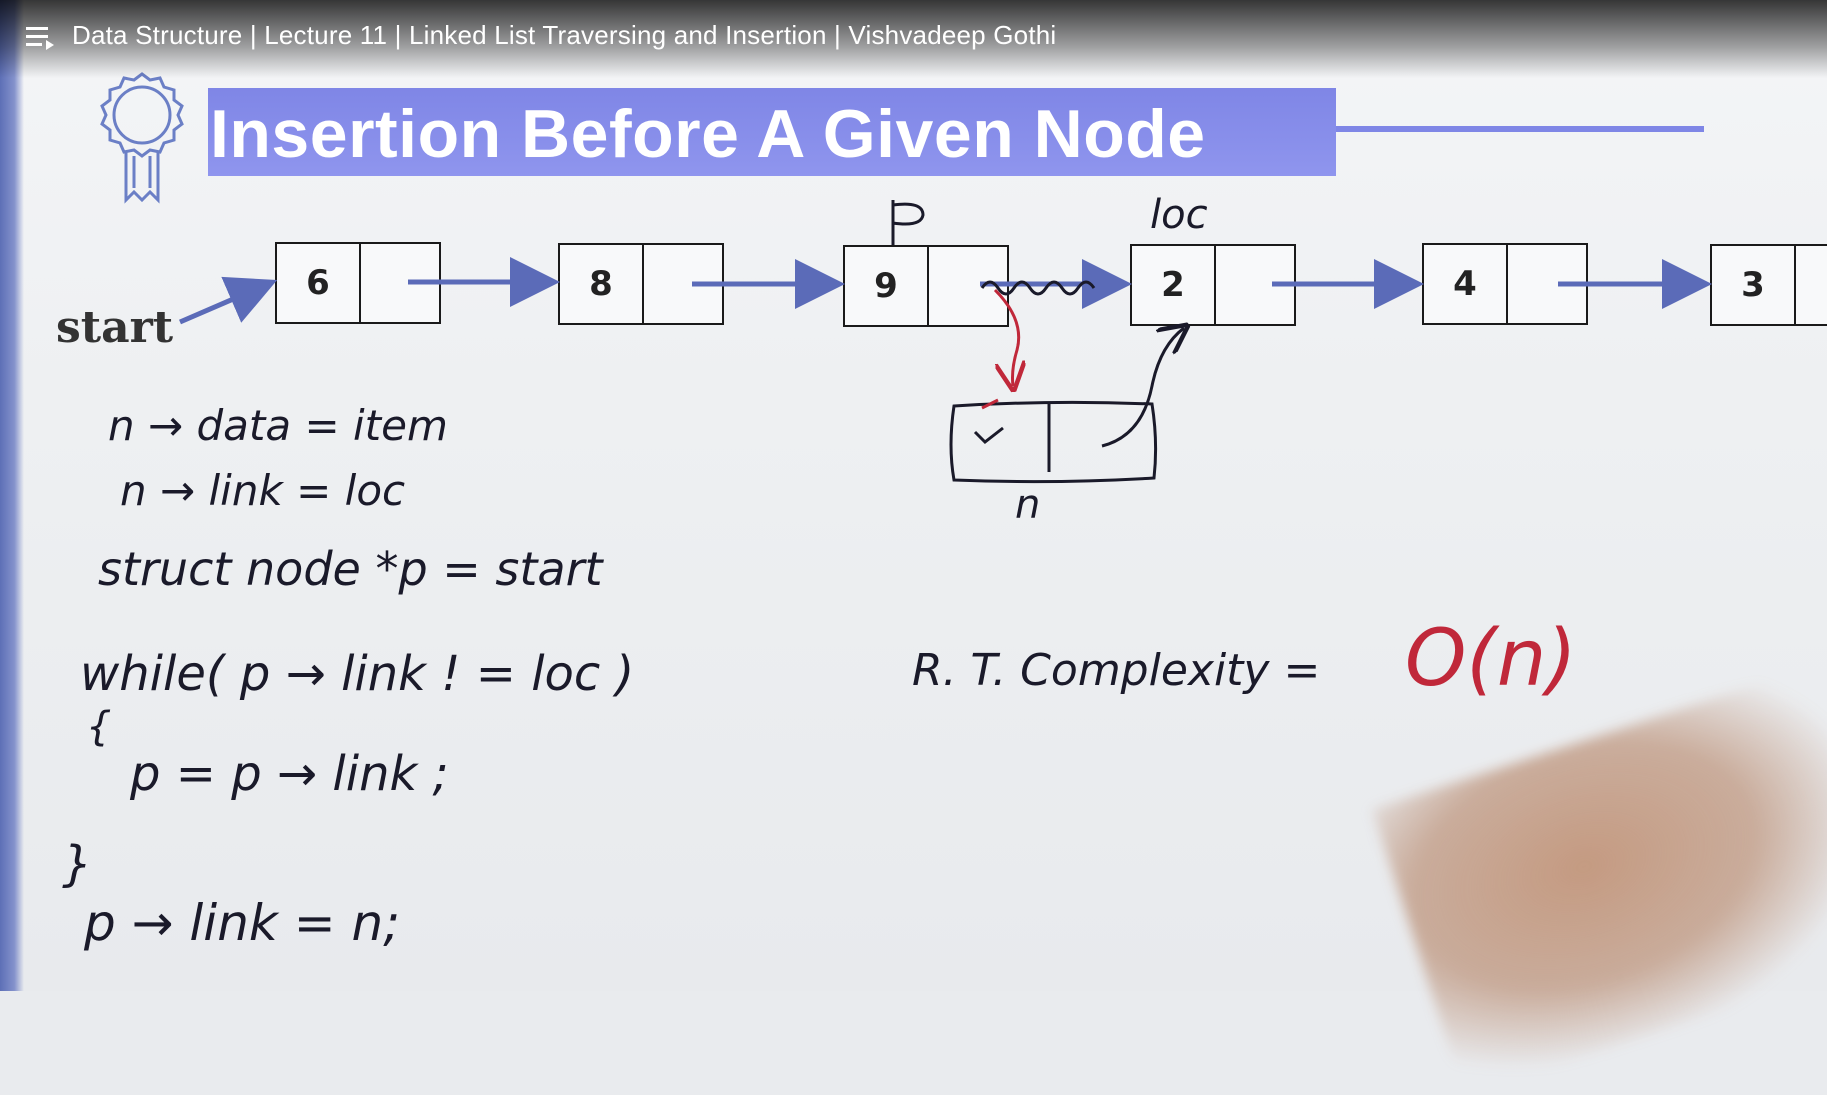 The image size is (1827, 1095). Describe the element at coordinates (351, 569) in the screenshot. I see `code-line: struct node *p = start` at that location.